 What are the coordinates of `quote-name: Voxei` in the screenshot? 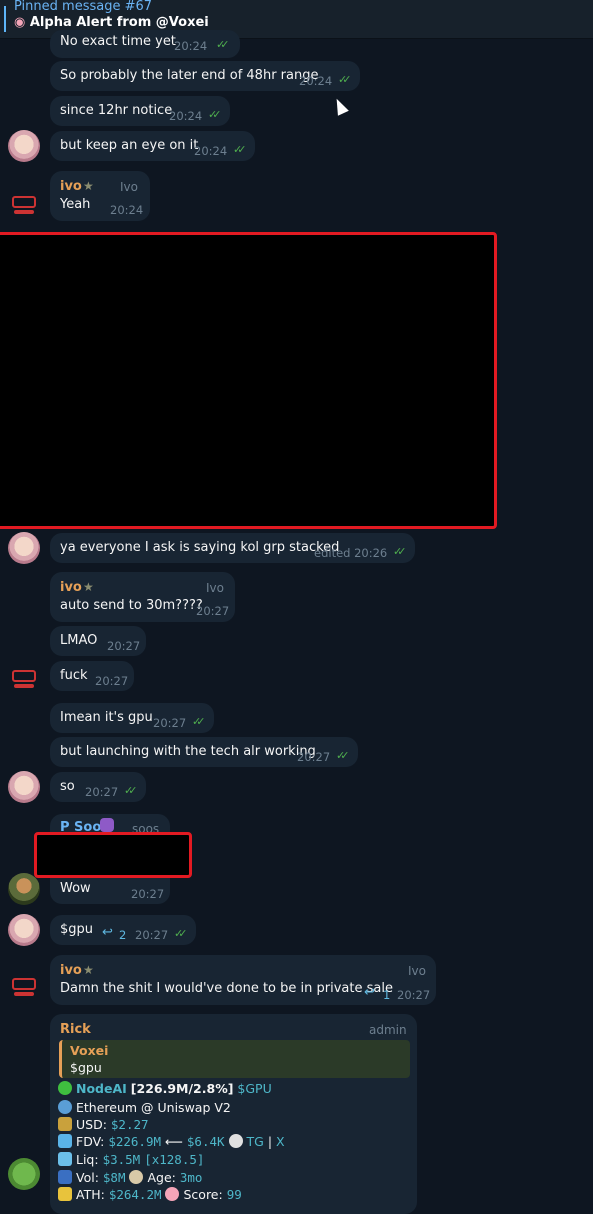 It's located at (89, 1050).